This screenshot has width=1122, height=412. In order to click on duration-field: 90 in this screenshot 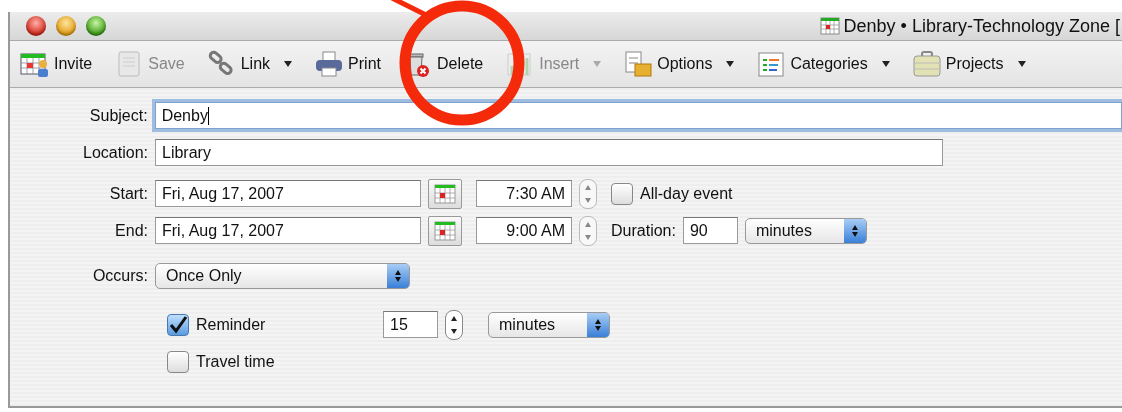, I will do `click(710, 230)`.